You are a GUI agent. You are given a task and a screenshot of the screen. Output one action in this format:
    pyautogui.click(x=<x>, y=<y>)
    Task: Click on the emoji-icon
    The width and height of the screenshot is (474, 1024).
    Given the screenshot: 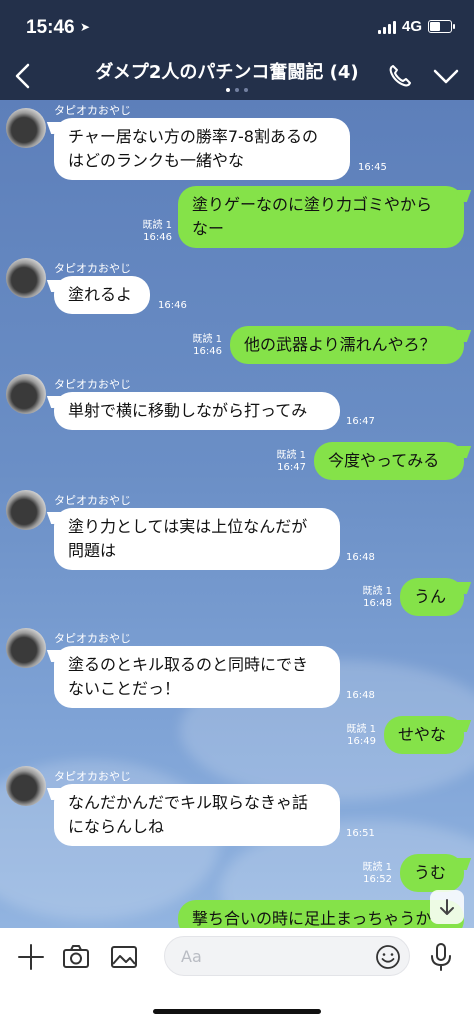 What is the action you would take?
    pyautogui.click(x=388, y=957)
    